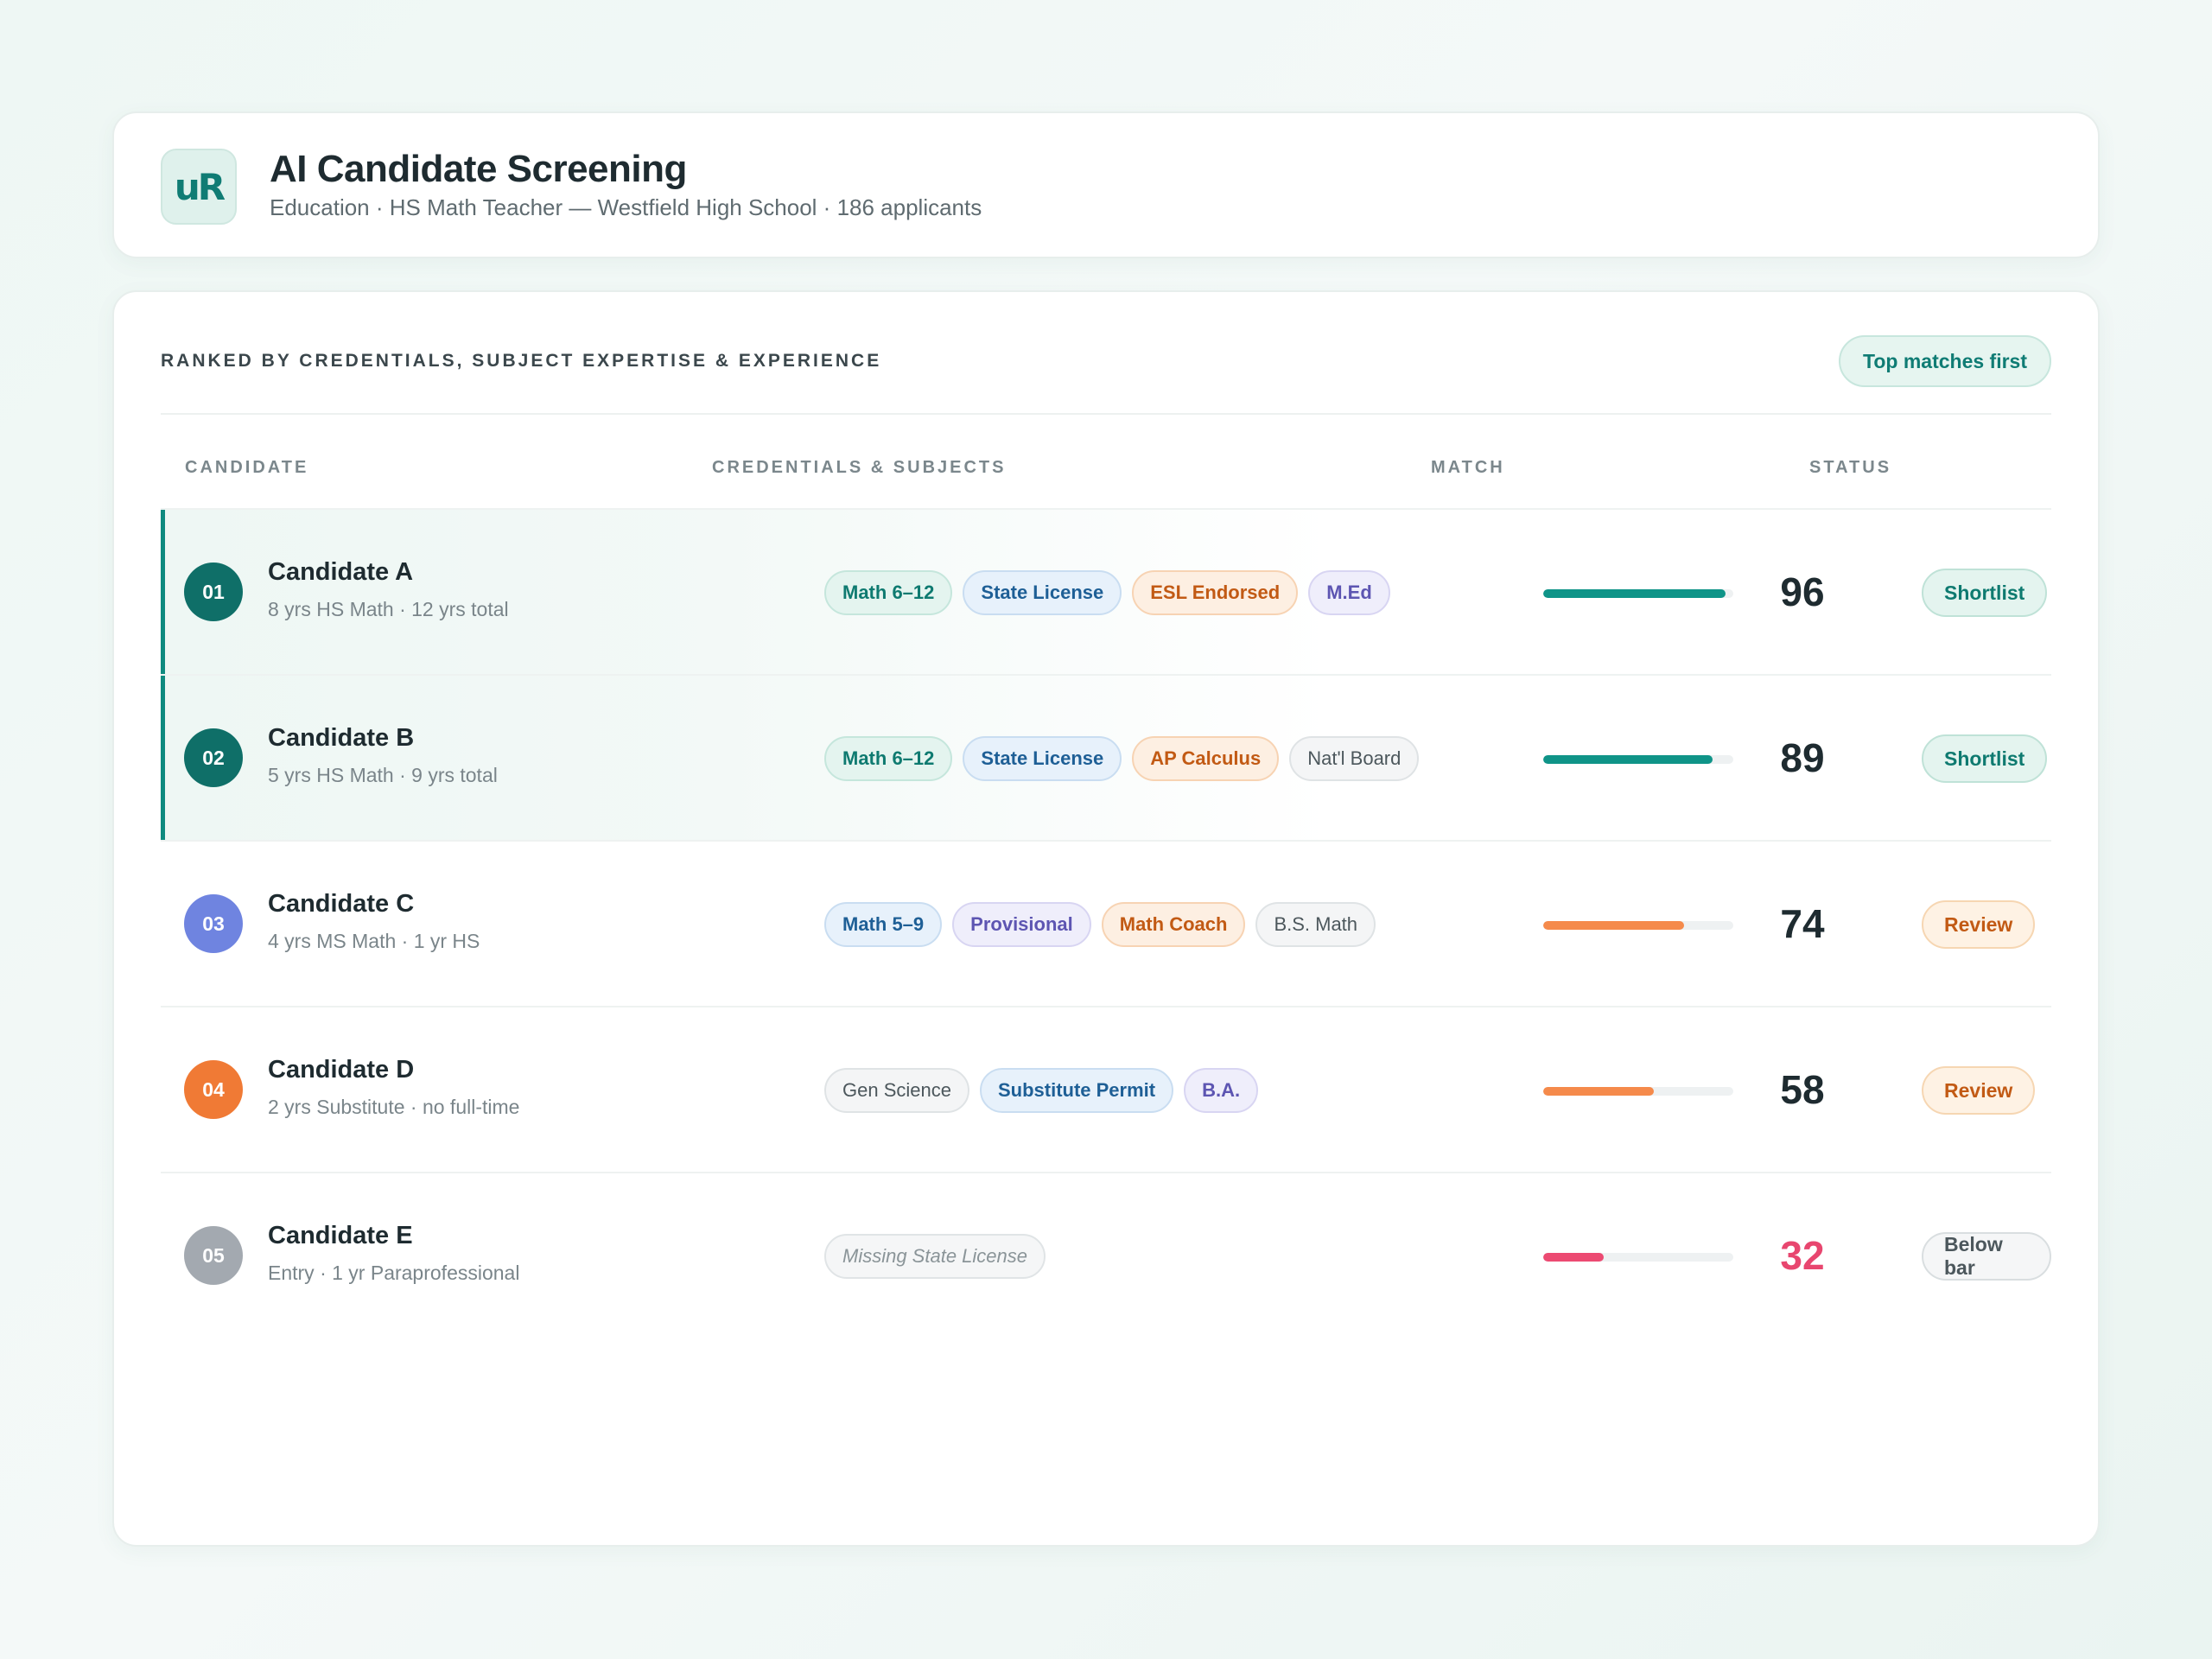 The image size is (2212, 1659). I want to click on credential-tag: Nat'l Board, so click(1354, 758).